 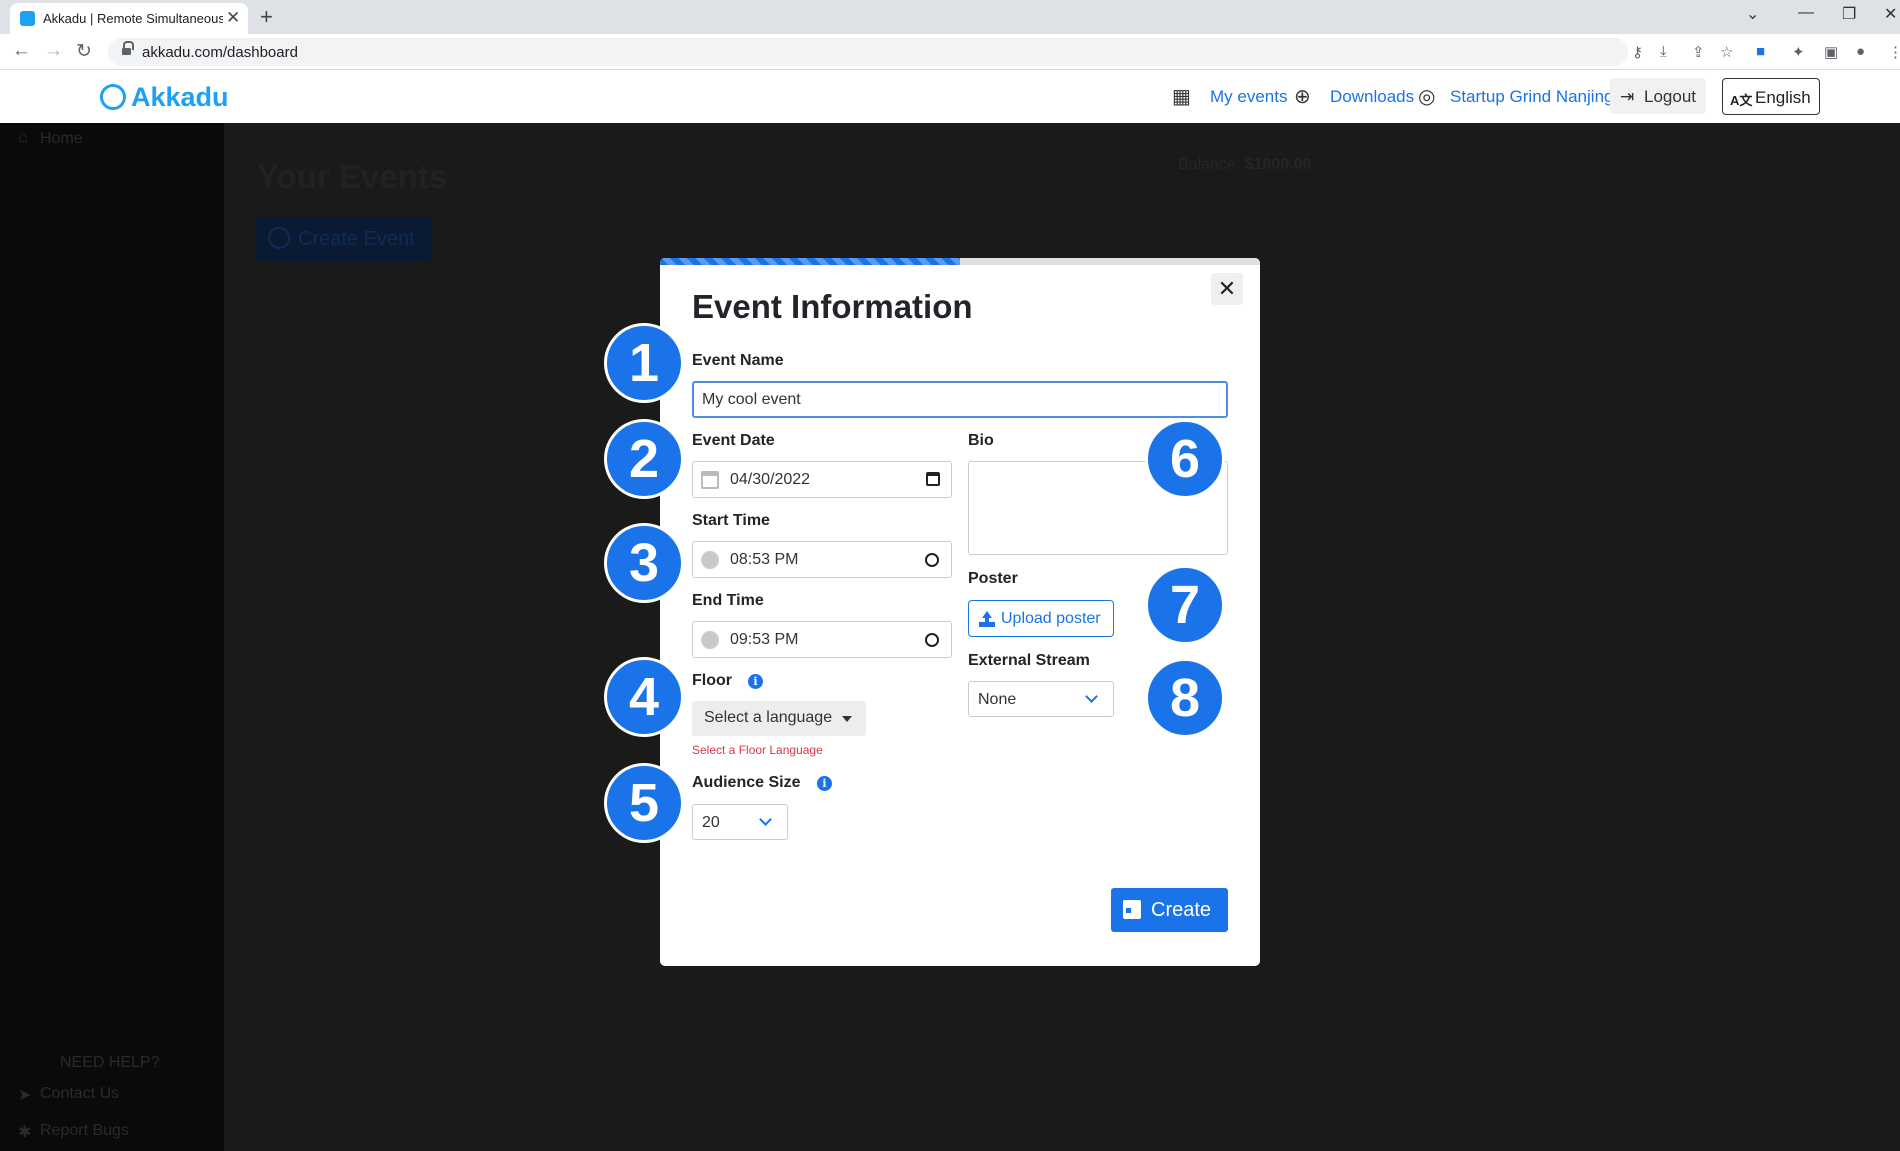 I want to click on extension-badge-icon: ■, so click(x=1760, y=51).